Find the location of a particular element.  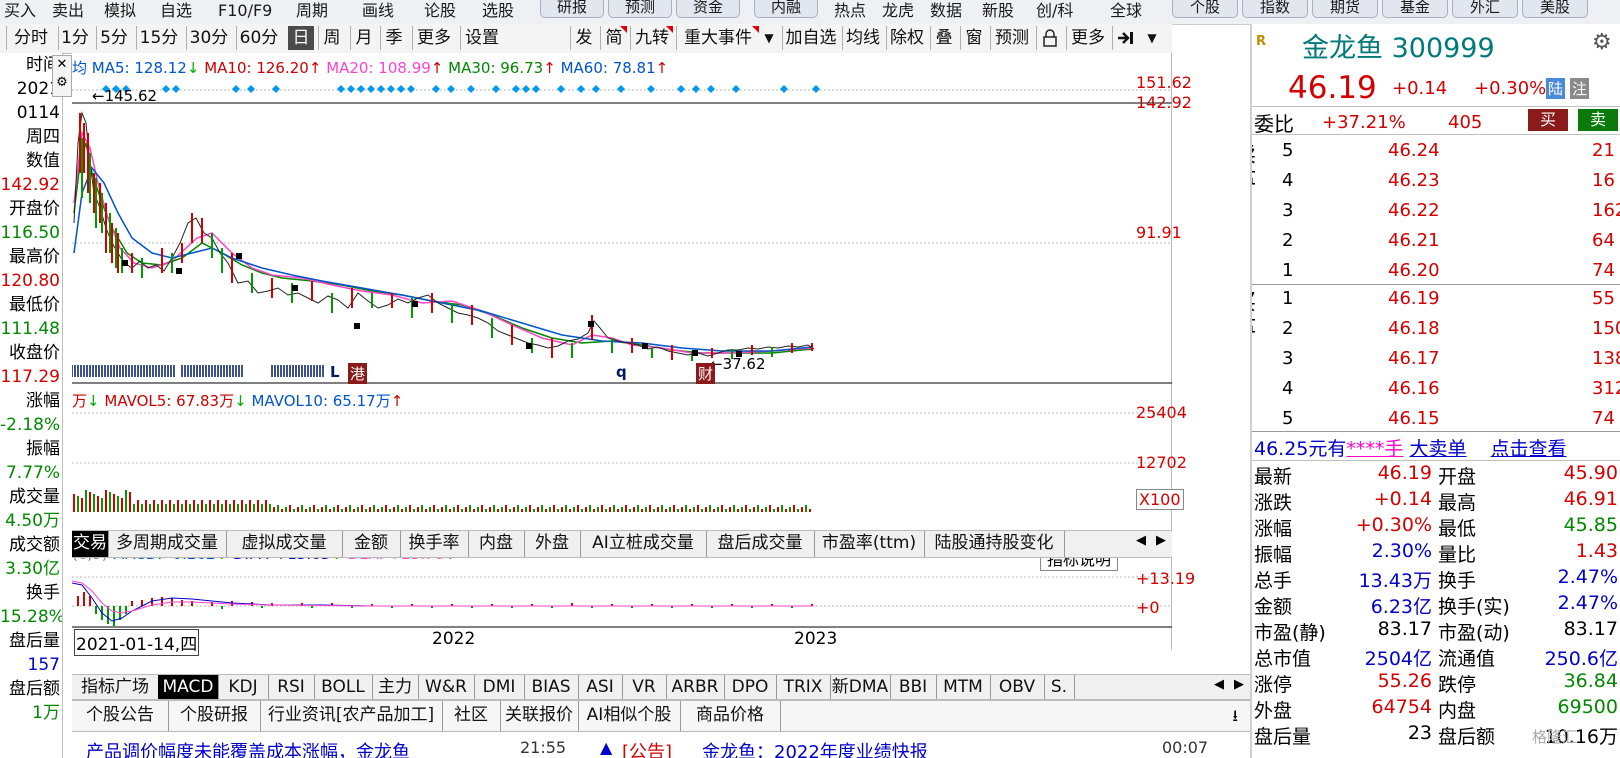

tool-ma-lines: 均线 is located at coordinates (862, 38).